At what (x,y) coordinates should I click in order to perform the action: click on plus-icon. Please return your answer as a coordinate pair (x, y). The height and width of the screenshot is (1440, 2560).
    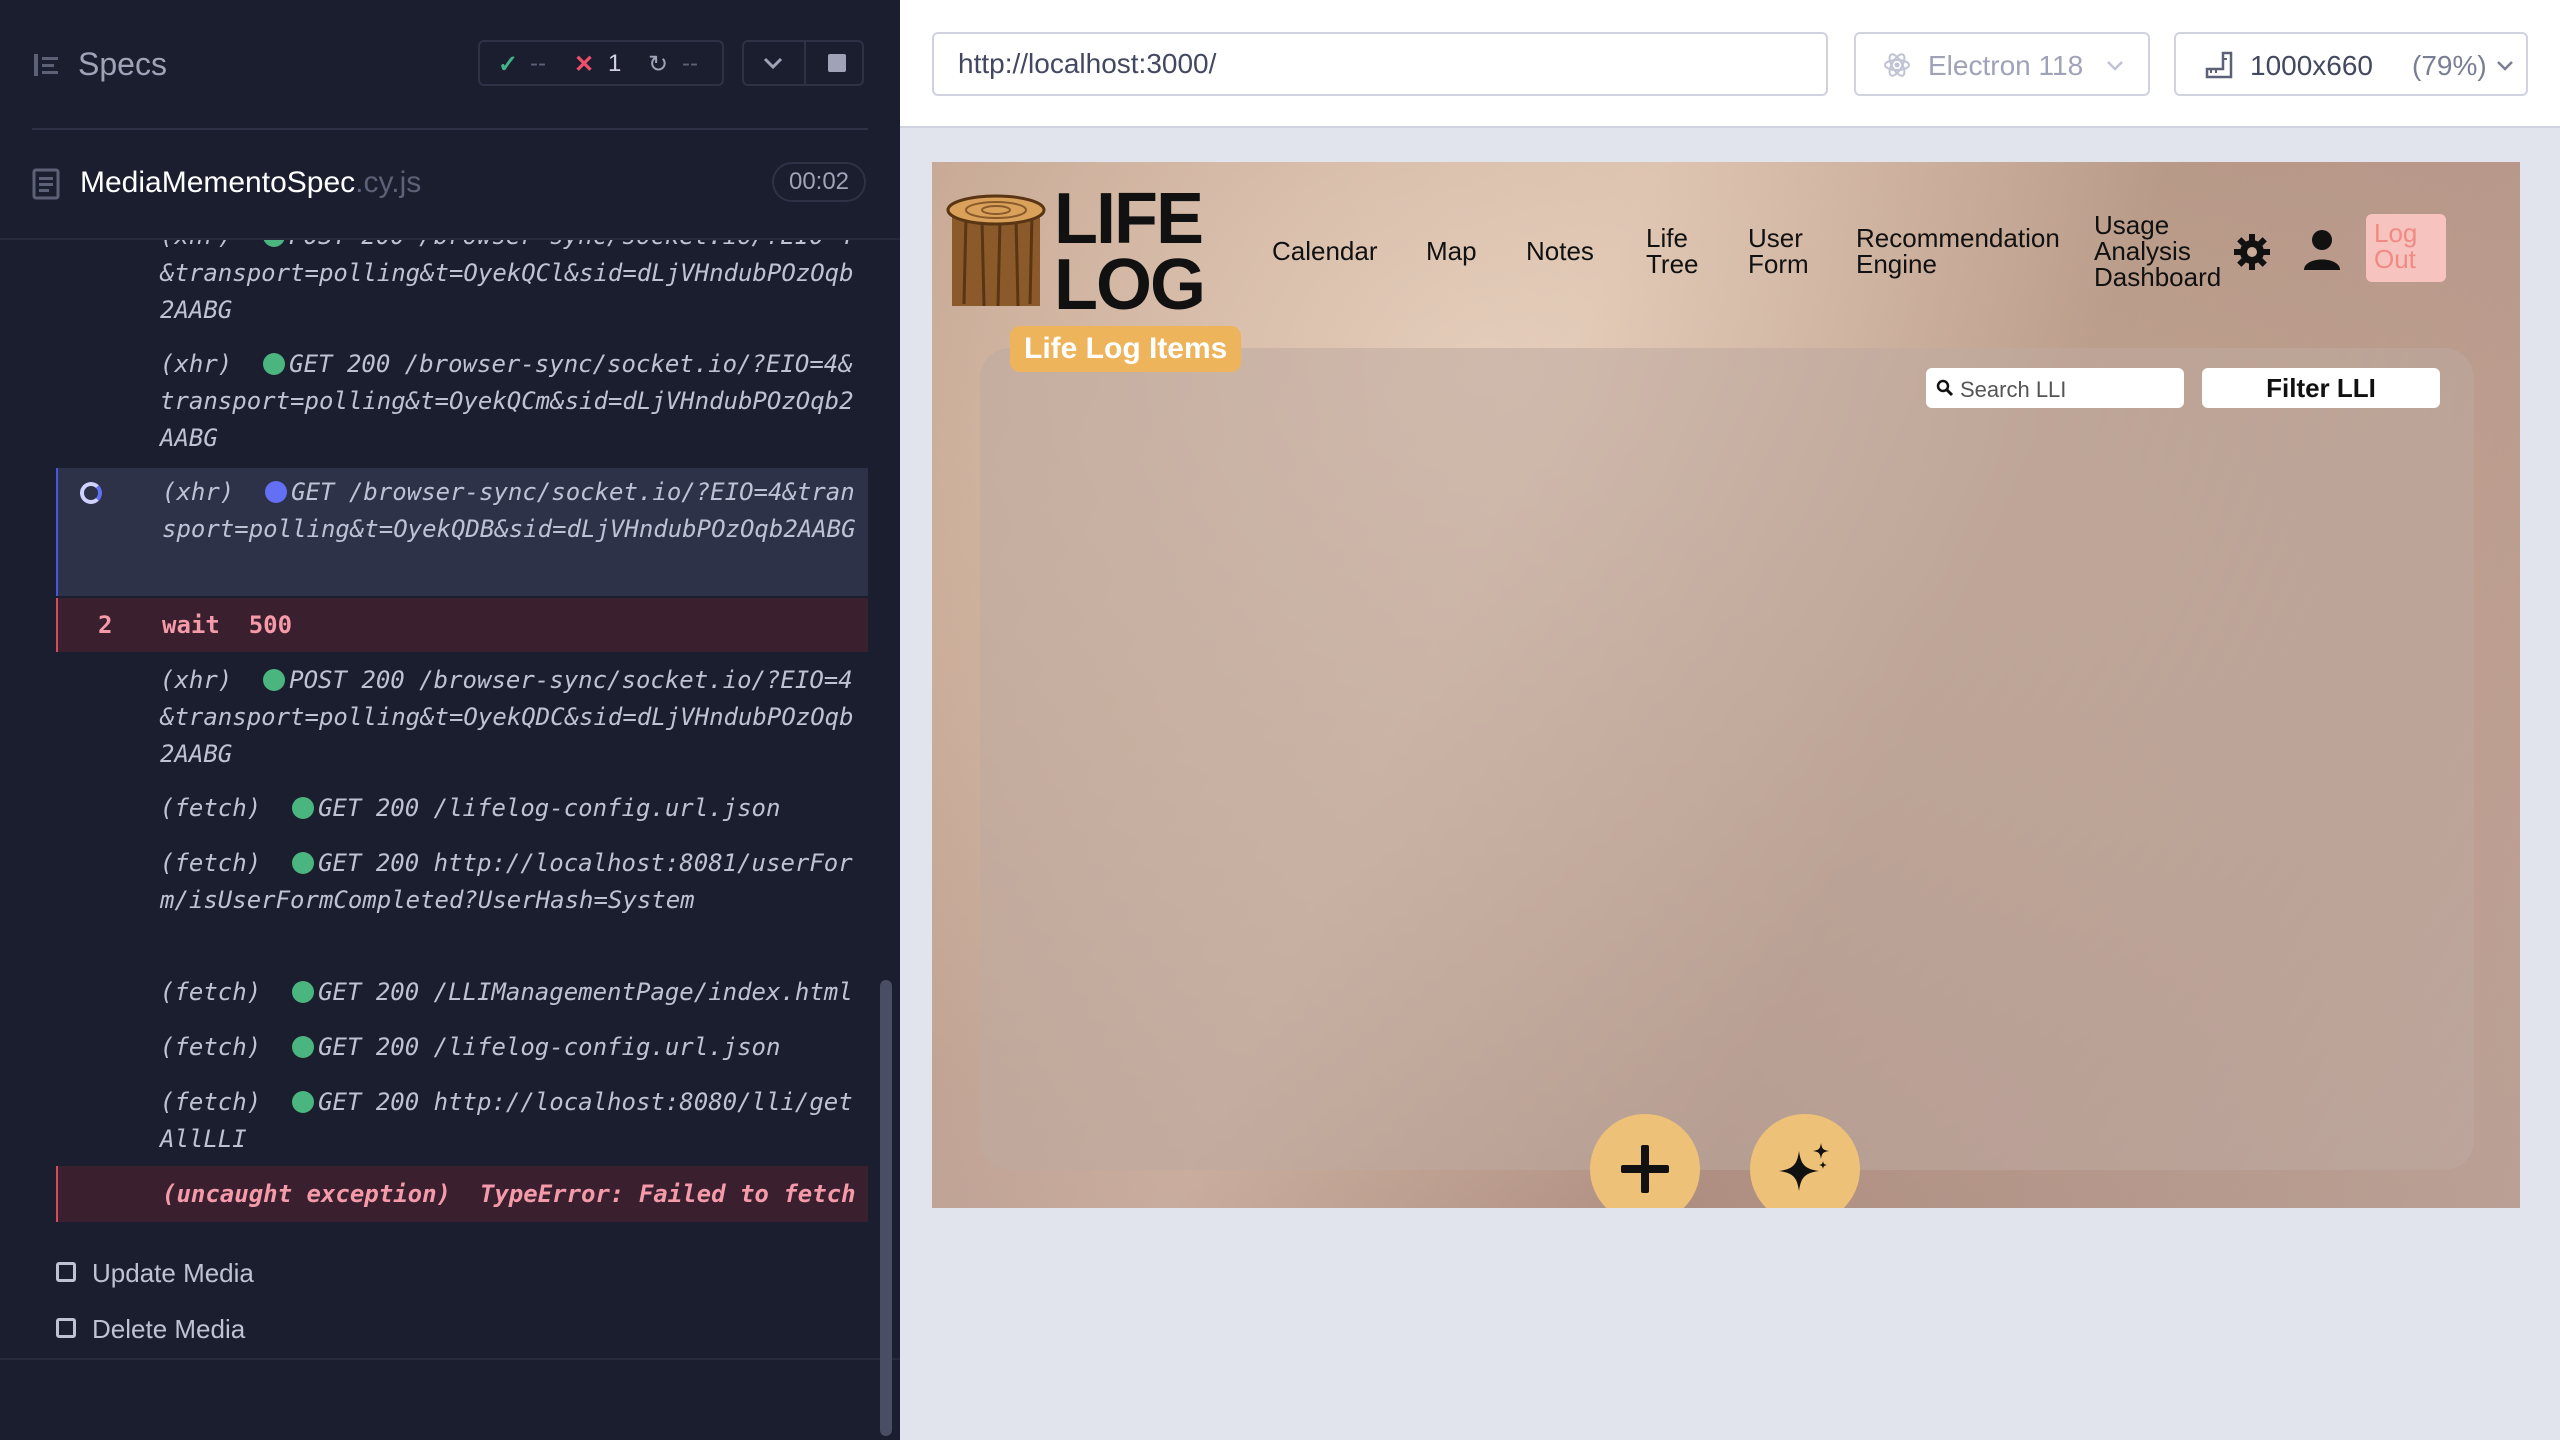
    Looking at the image, I should click on (1645, 1169).